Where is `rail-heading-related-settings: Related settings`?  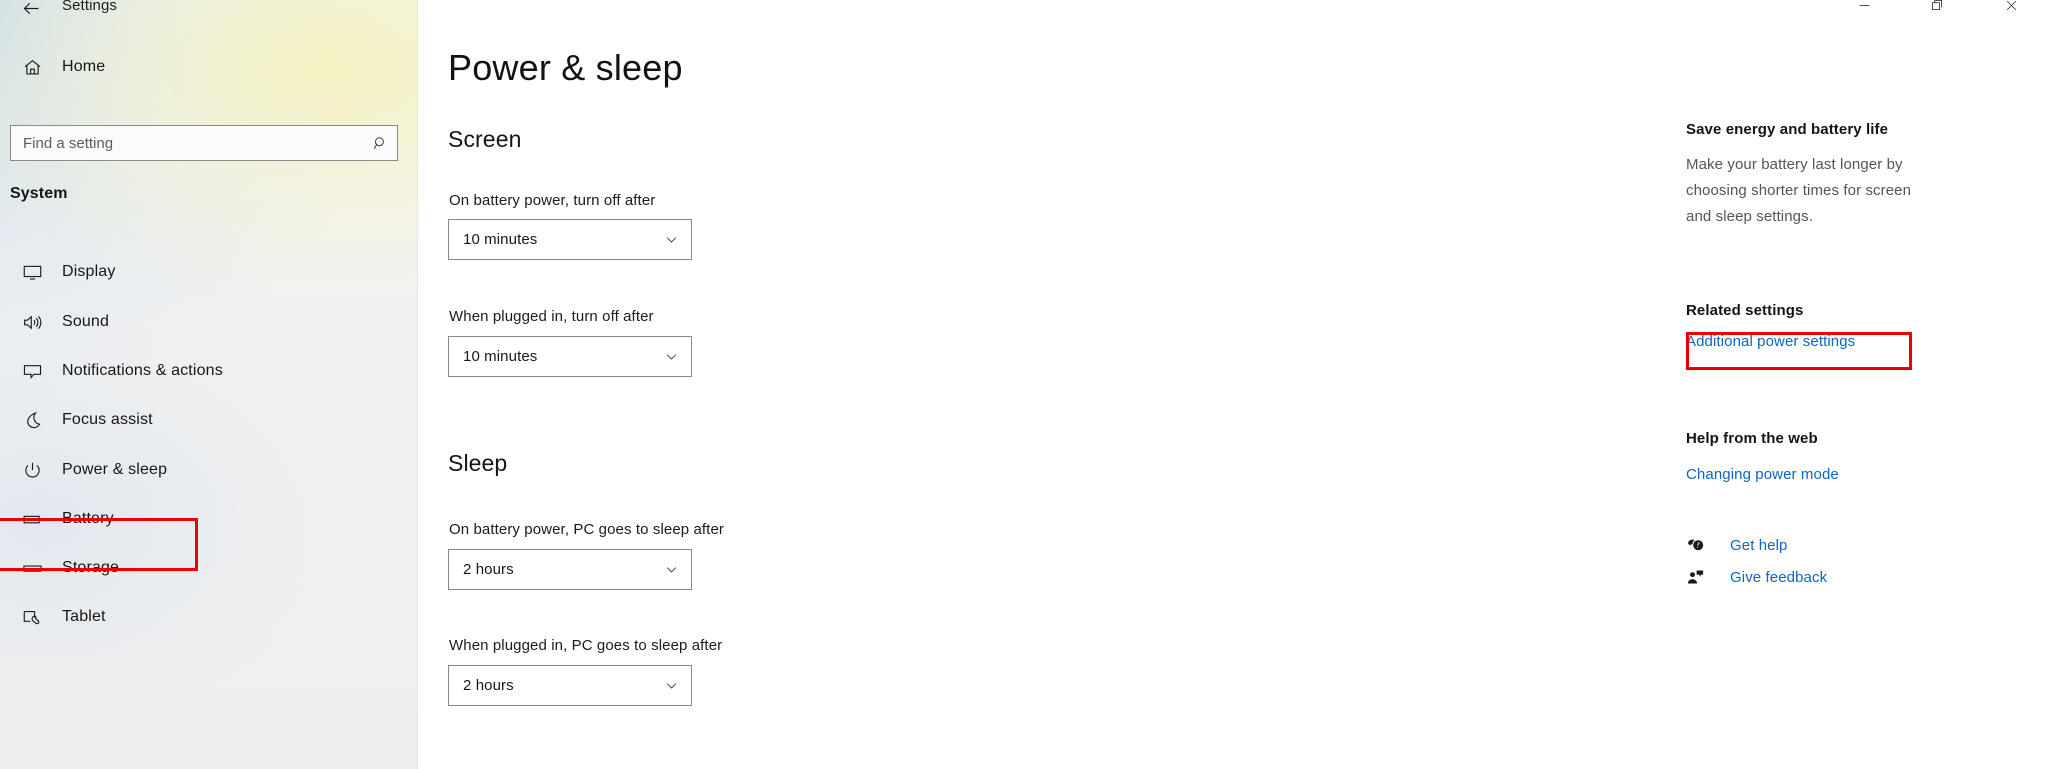
rail-heading-related-settings: Related settings is located at coordinates (1745, 310).